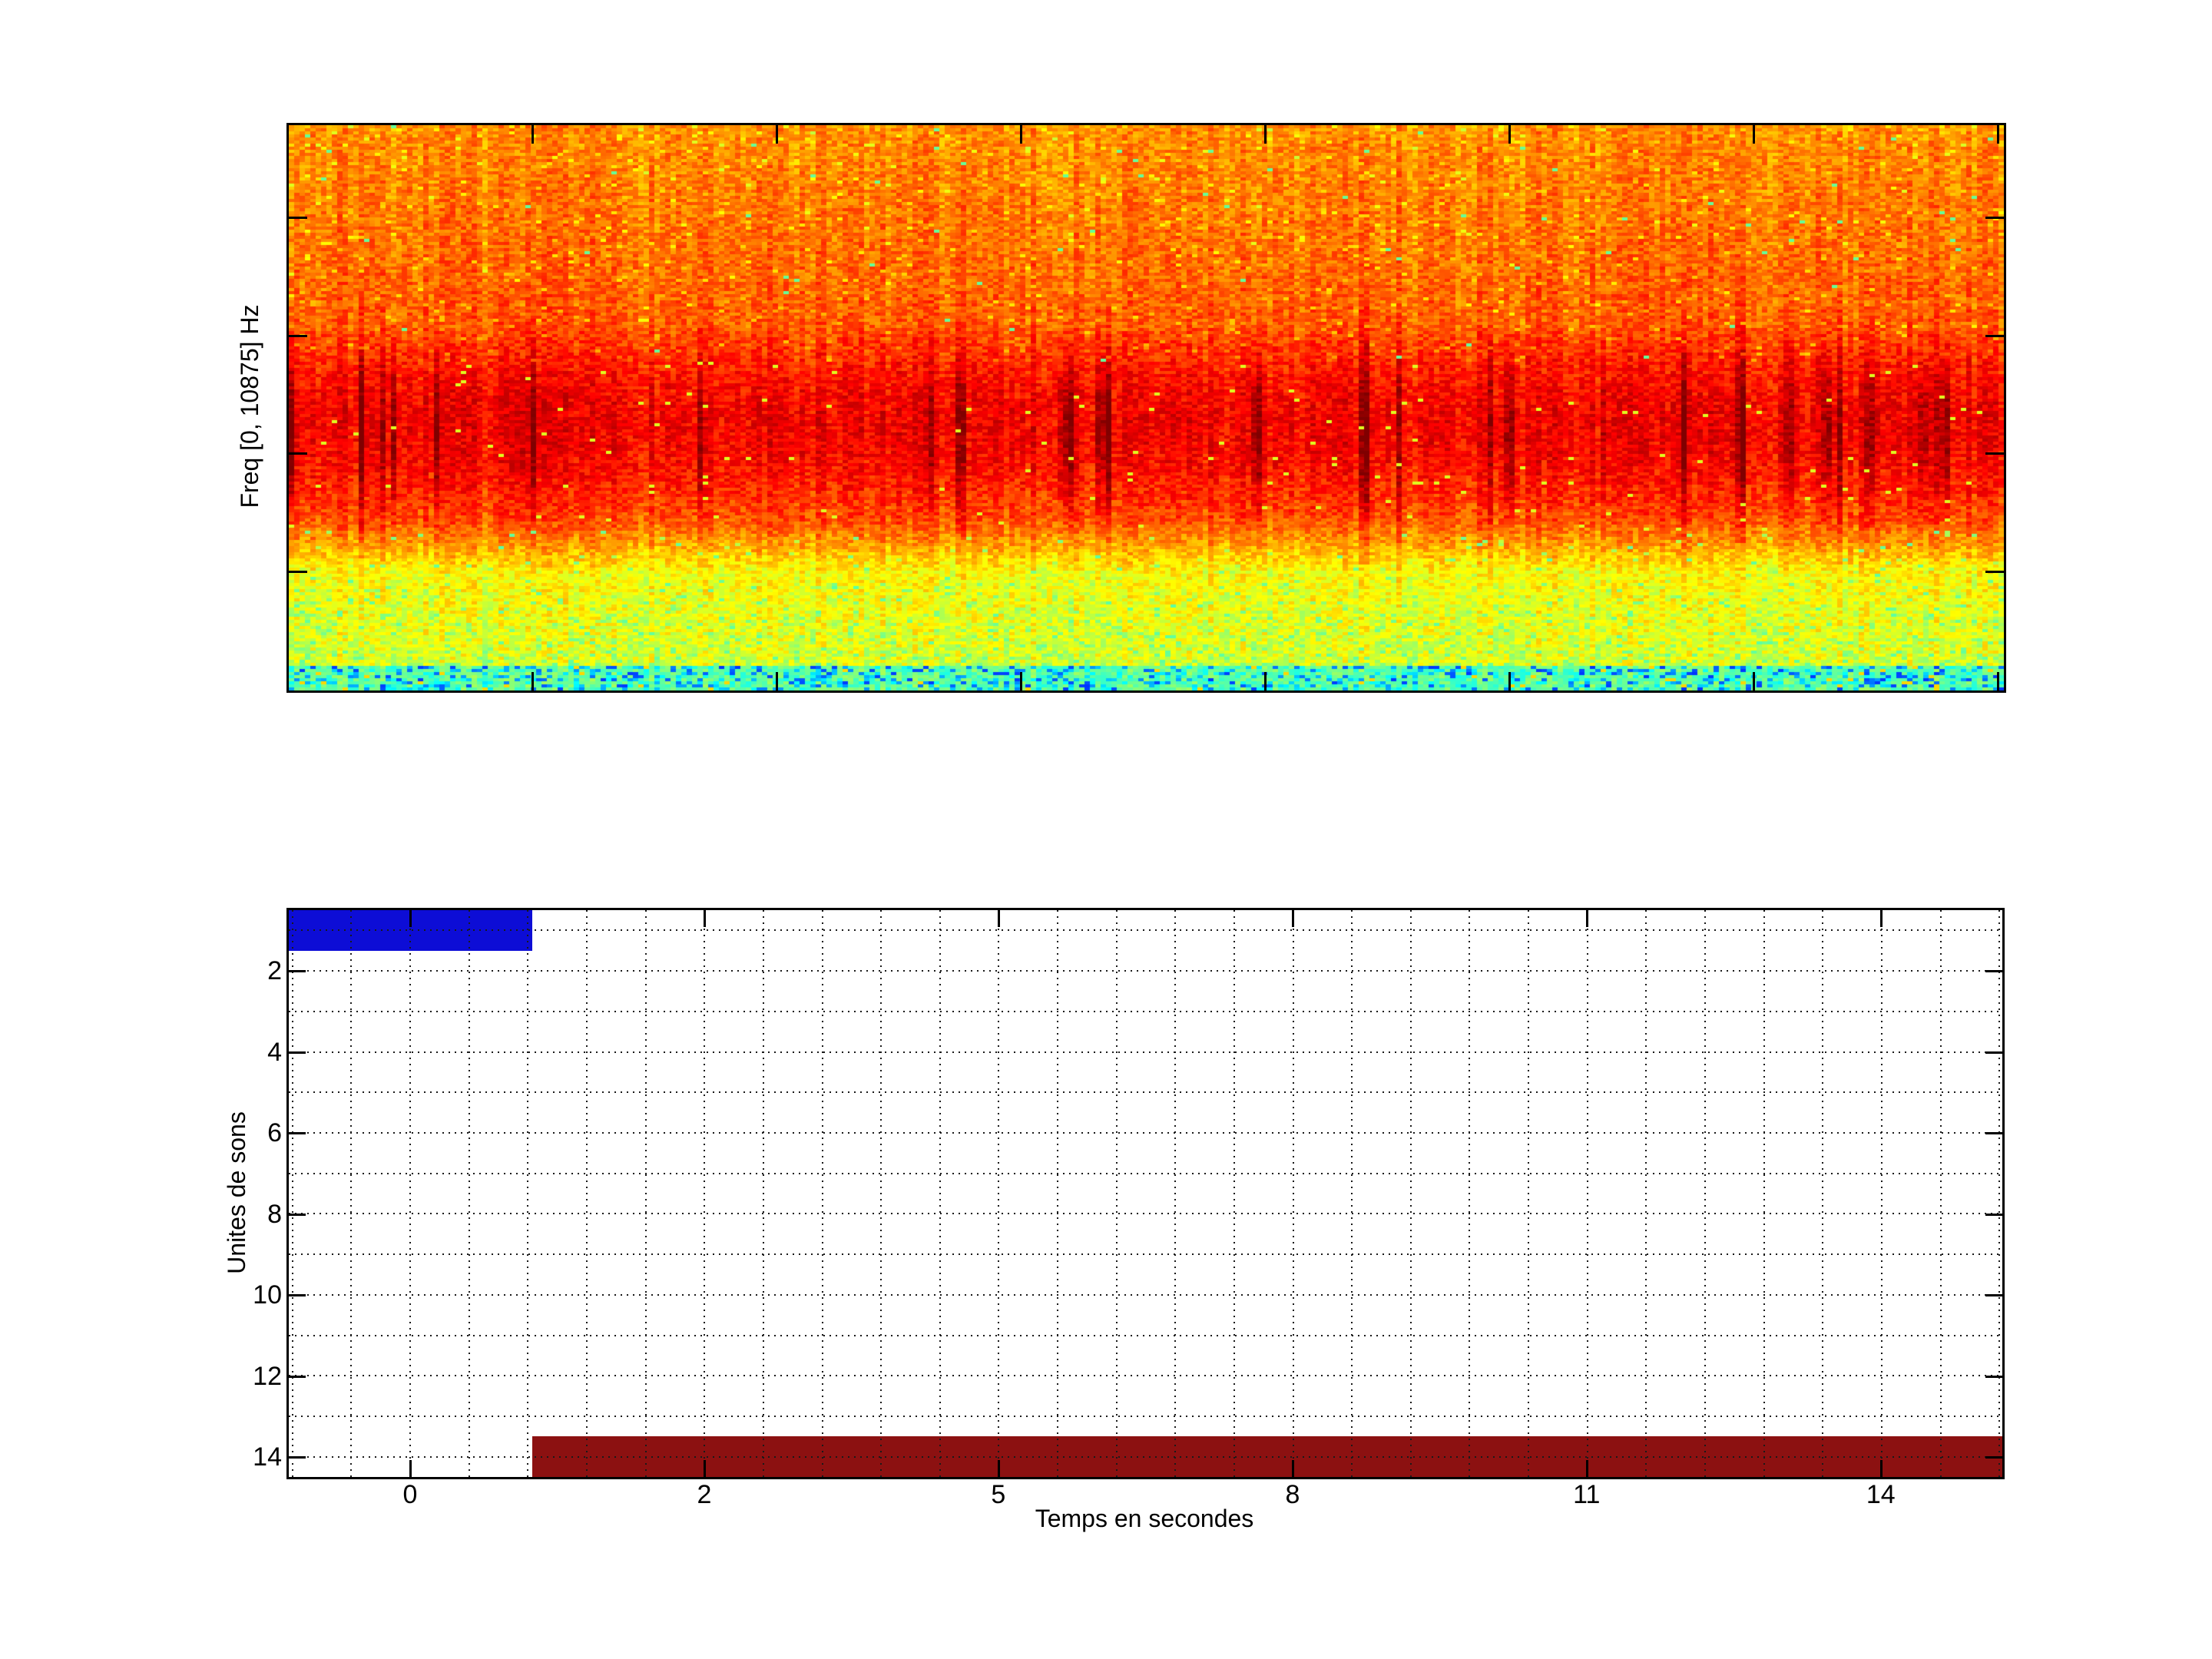 Image resolution: width=2212 pixels, height=1659 pixels. What do you see at coordinates (1293, 1495) in the screenshot?
I see `x-tick-label: 8` at bounding box center [1293, 1495].